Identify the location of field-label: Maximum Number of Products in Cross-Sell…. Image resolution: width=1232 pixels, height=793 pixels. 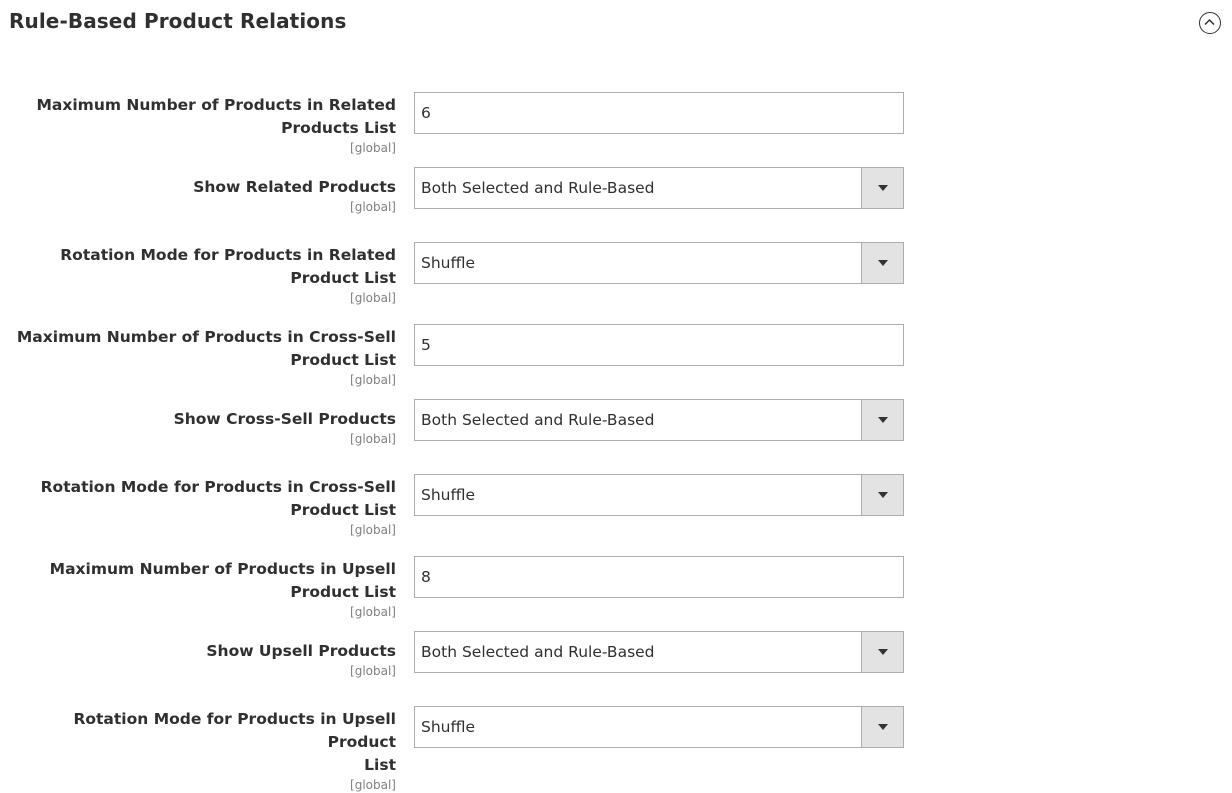
(201, 357).